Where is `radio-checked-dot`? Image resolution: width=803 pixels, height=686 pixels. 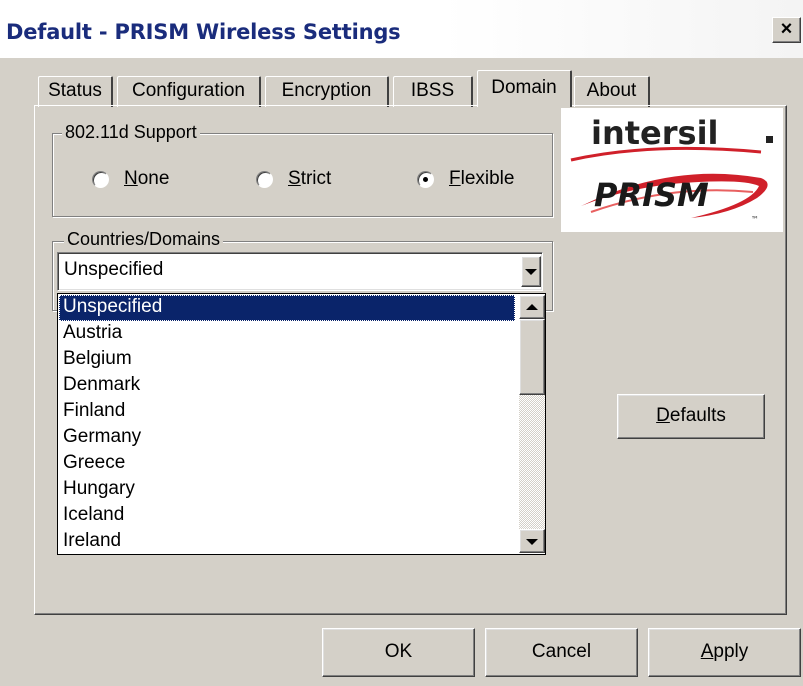
radio-checked-dot is located at coordinates (425, 179).